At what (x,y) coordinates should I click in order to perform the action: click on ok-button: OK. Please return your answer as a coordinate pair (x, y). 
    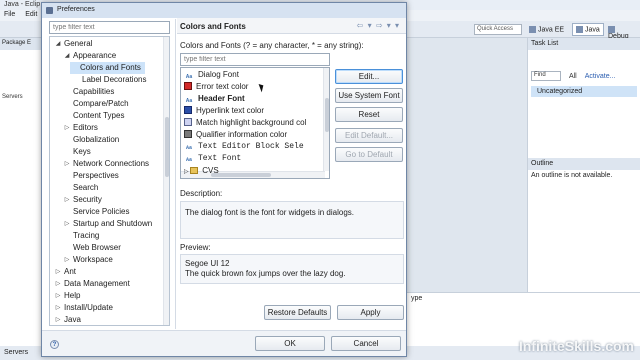
    Looking at the image, I should click on (290, 343).